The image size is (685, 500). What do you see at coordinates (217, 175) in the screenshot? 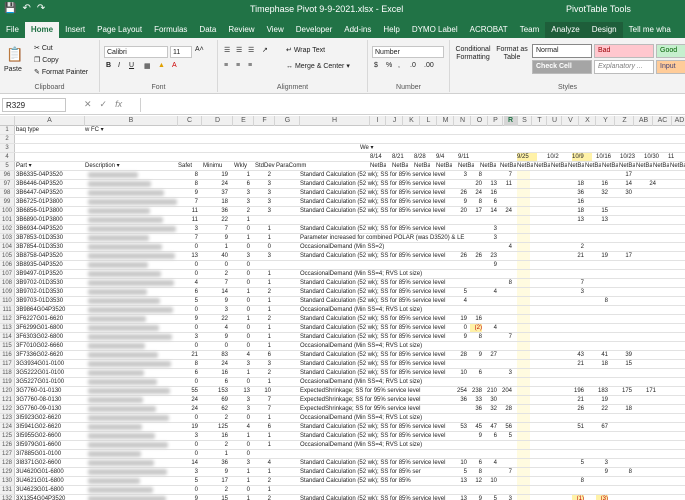
I see `minimum-cell: 19` at bounding box center [217, 175].